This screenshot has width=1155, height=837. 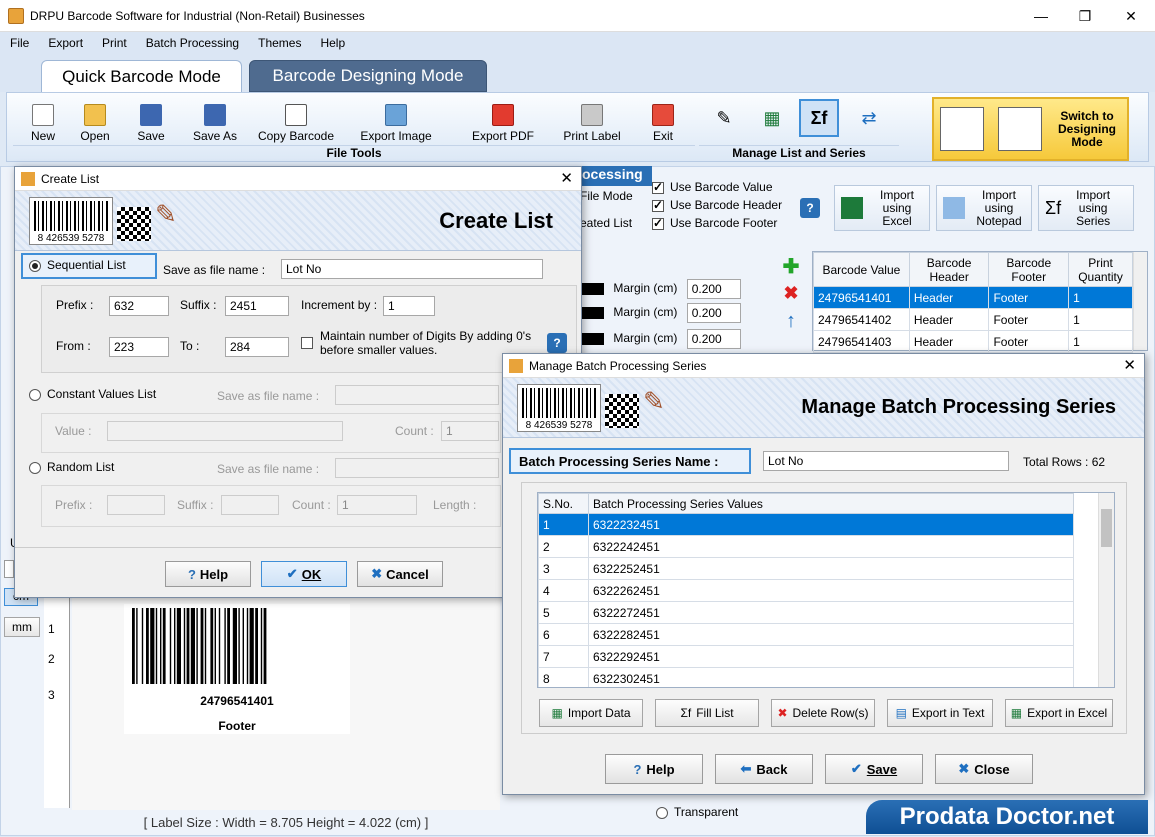 I want to click on tab-barcode-designing-mode: Barcode Designing Mode, so click(x=368, y=76).